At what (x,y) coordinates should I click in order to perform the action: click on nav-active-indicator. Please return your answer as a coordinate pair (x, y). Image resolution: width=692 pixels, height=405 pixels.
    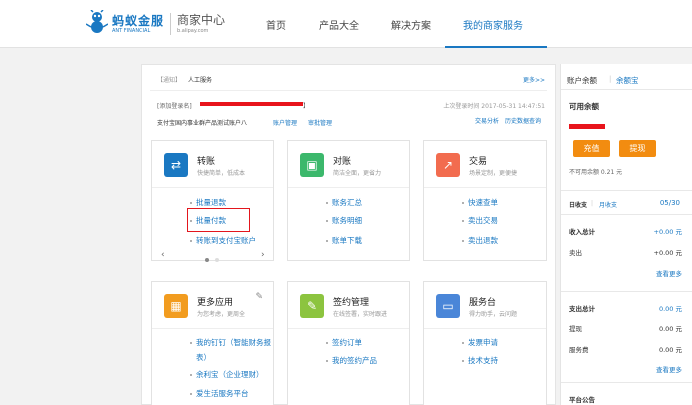
    Looking at the image, I should click on (496, 24).